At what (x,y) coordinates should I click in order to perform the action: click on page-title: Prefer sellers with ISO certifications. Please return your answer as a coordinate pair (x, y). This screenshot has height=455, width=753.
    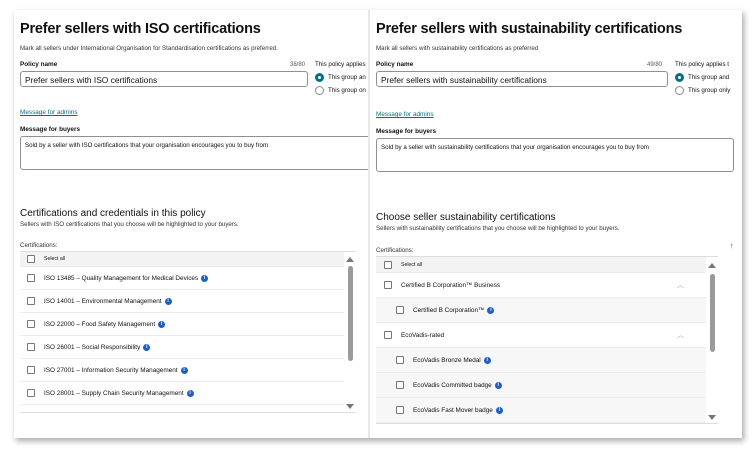
    Looking at the image, I should click on (140, 29).